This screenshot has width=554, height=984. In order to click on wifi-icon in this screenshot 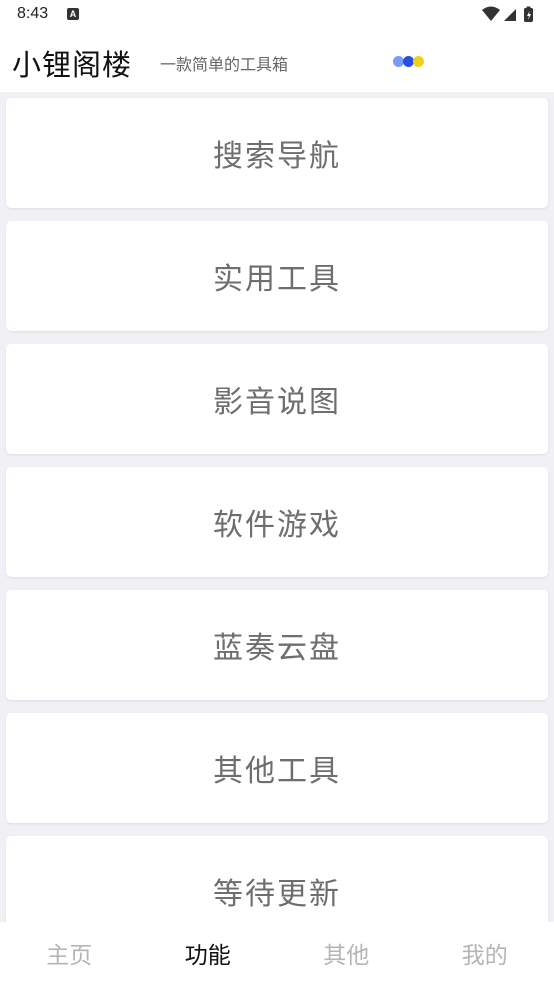, I will do `click(491, 13)`.